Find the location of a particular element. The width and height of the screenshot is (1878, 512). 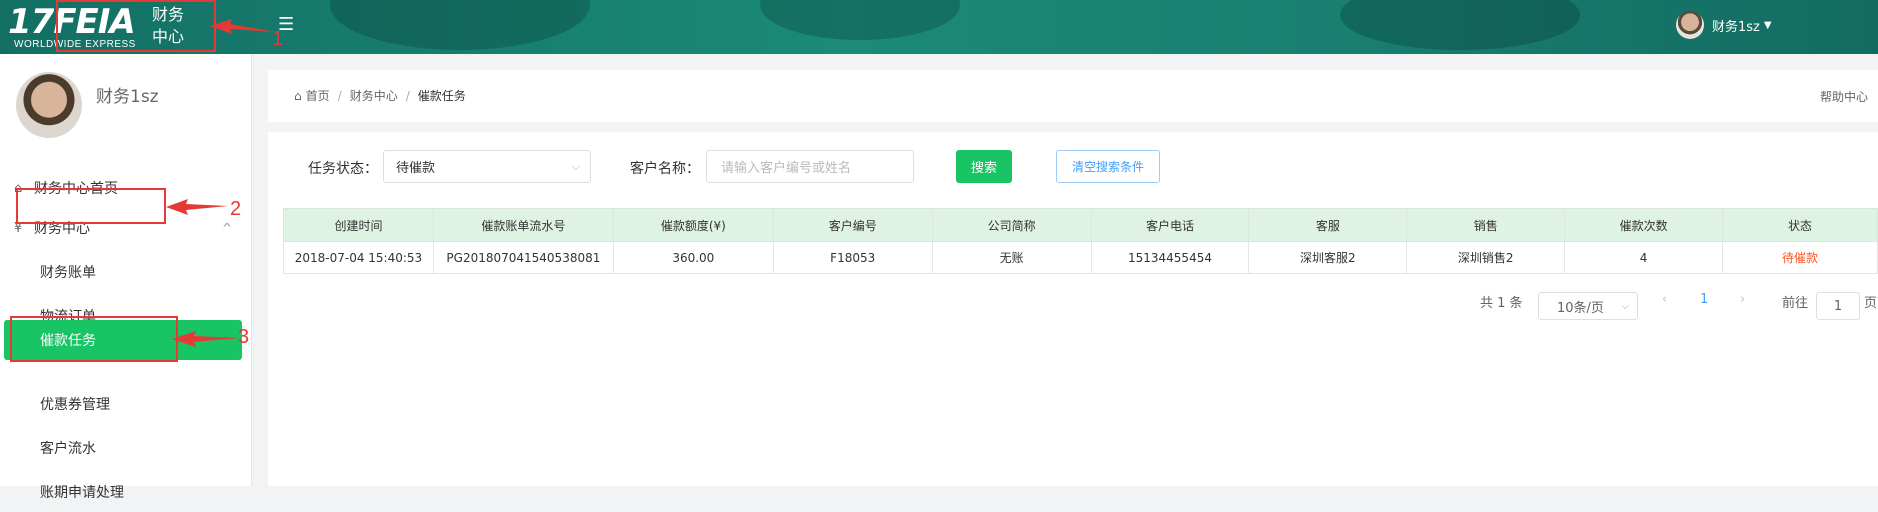

cell-sales: 深圳销售2 is located at coordinates (1486, 257).